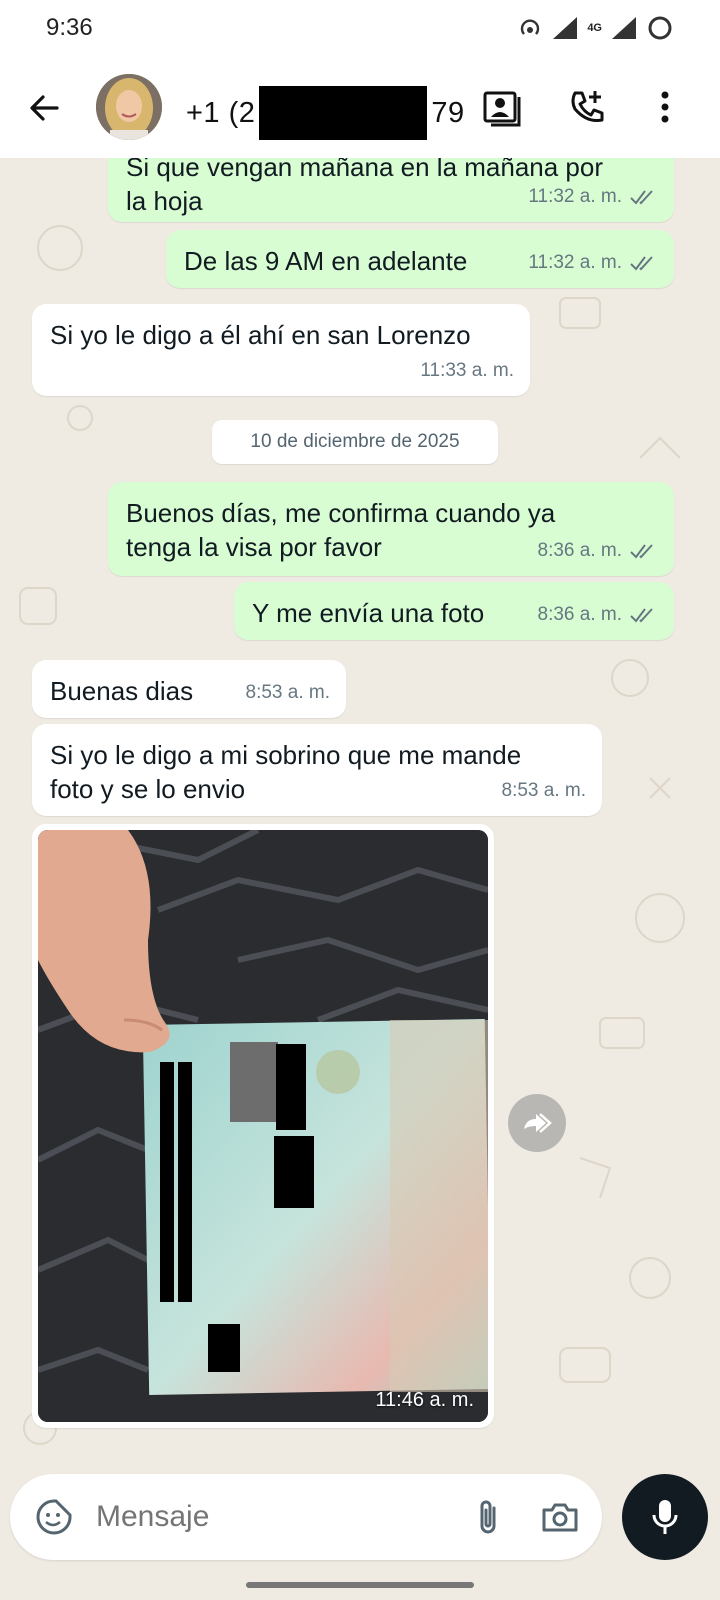 The width and height of the screenshot is (720, 1600). I want to click on message-composer, so click(306, 1517).